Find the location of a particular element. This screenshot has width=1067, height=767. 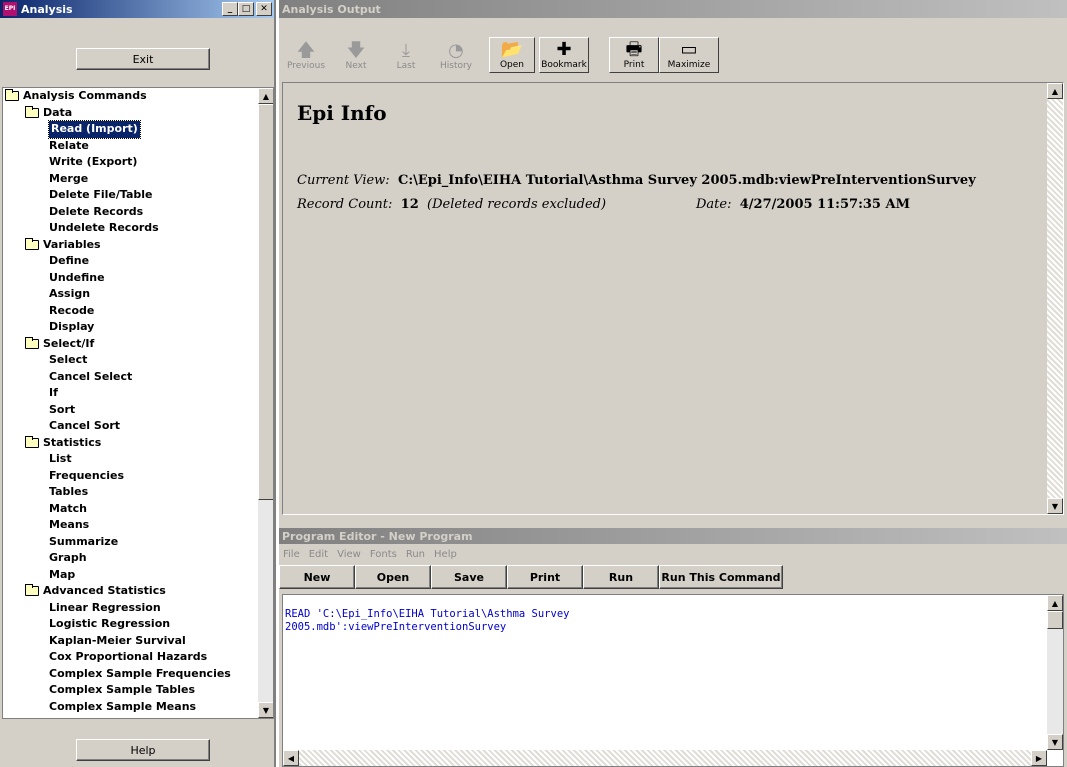

tree-item: Complex Sample Tables is located at coordinates (130, 690).